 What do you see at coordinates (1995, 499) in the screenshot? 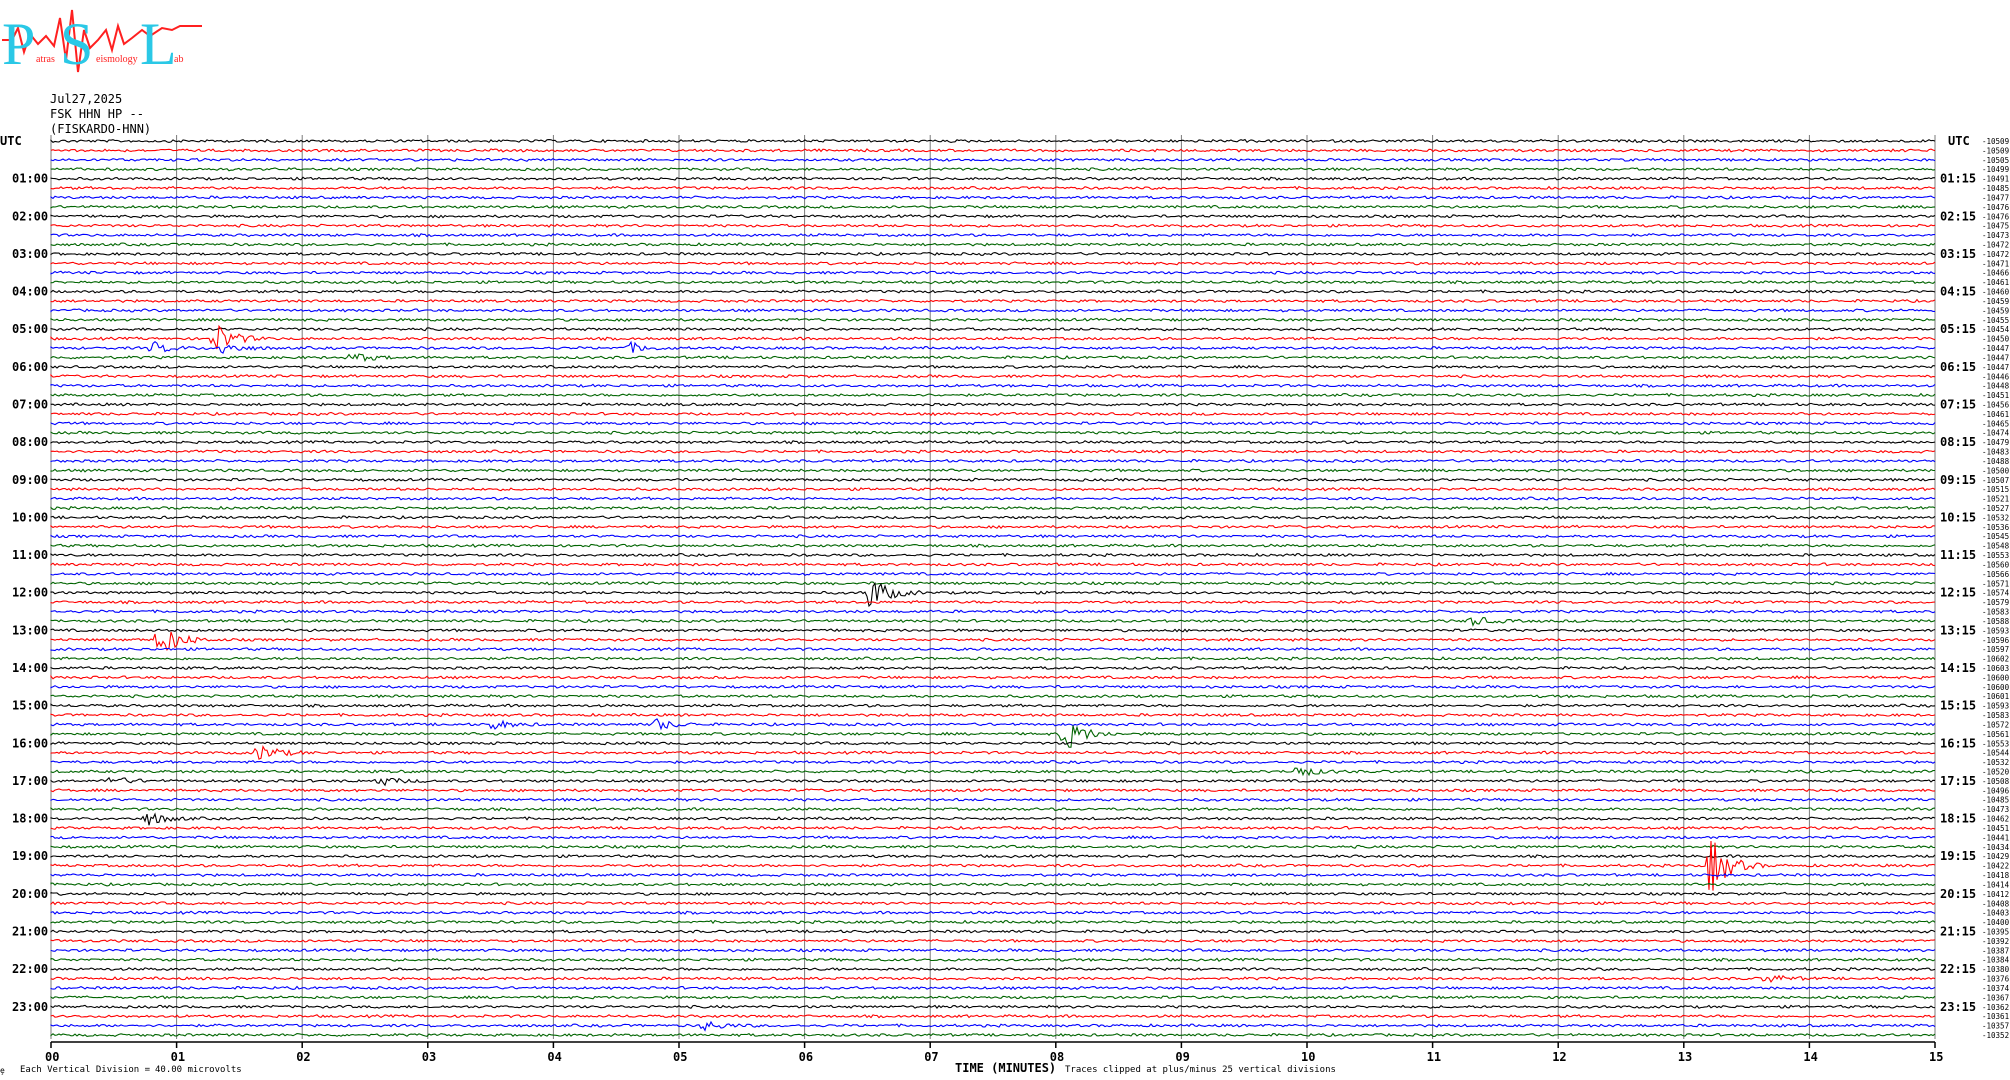
I see `trace-offset-value: -10521` at bounding box center [1995, 499].